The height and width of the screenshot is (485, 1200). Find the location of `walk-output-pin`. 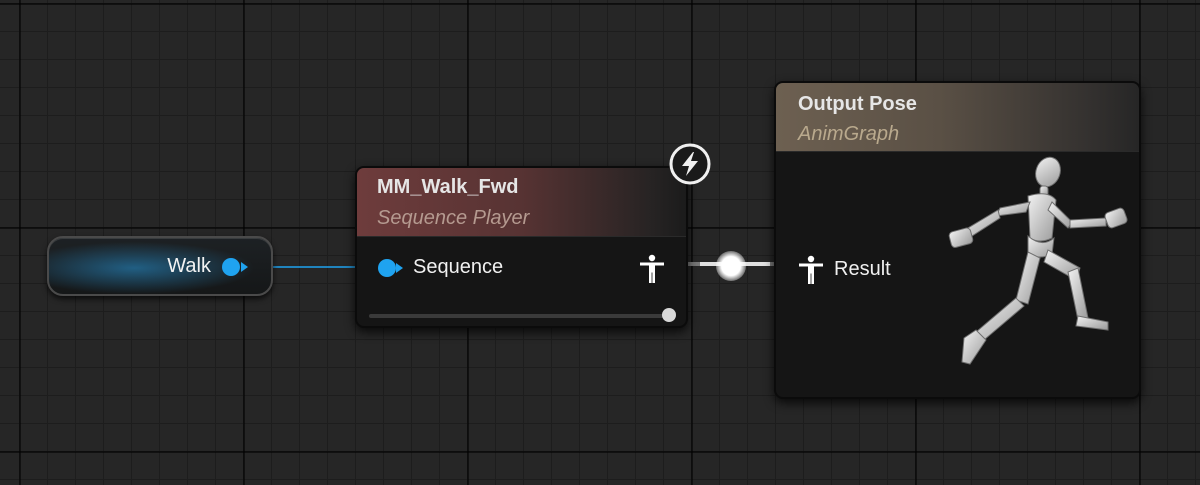

walk-output-pin is located at coordinates (231, 267).